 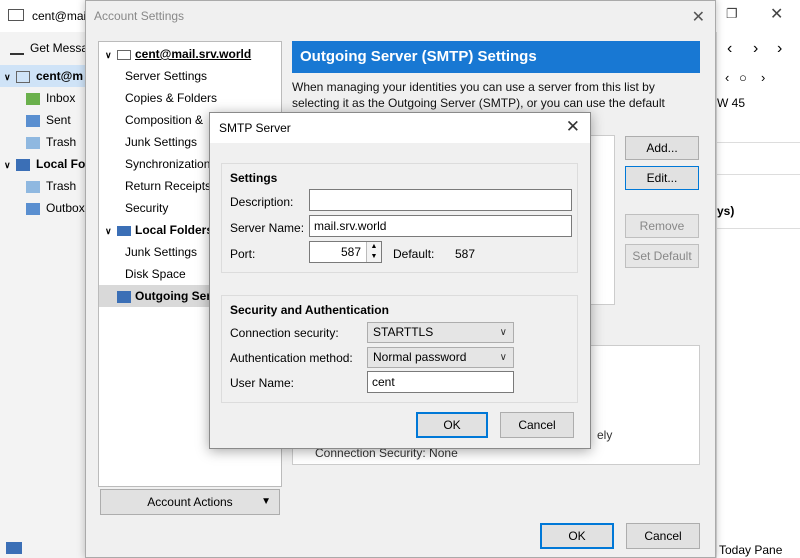 I want to click on connection-security-select: STARTTLS ∨, so click(x=440, y=332).